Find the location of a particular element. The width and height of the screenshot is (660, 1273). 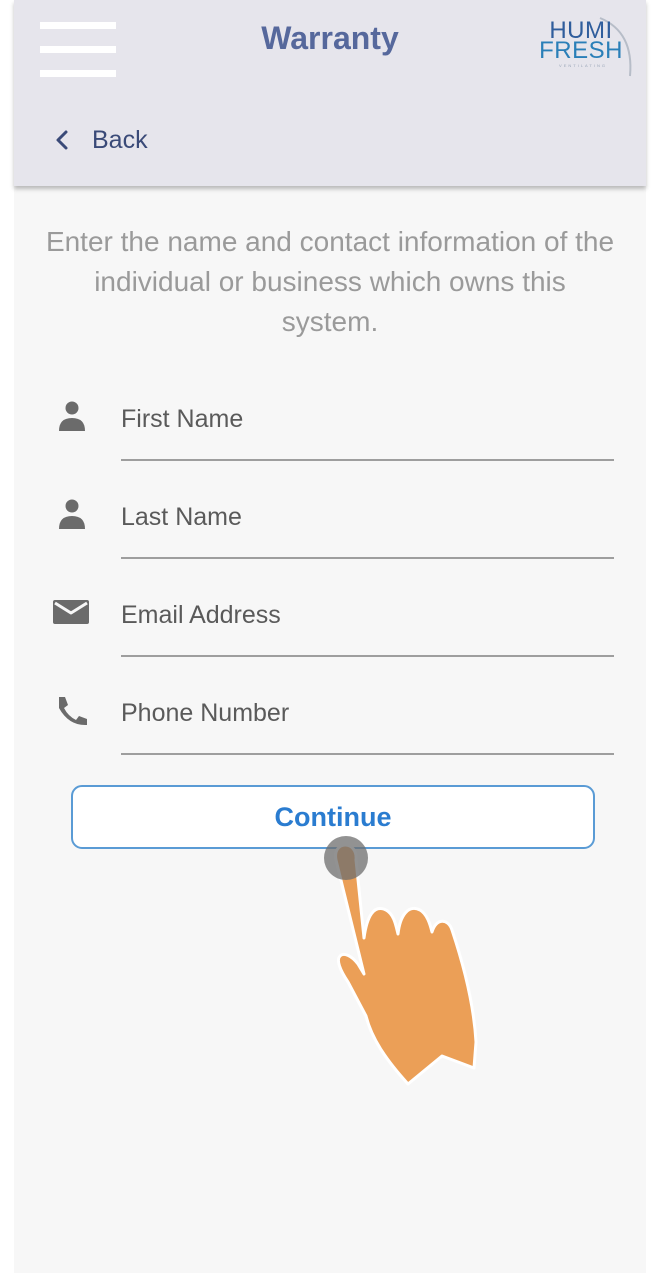

chevron-left-icon is located at coordinates (62, 140).